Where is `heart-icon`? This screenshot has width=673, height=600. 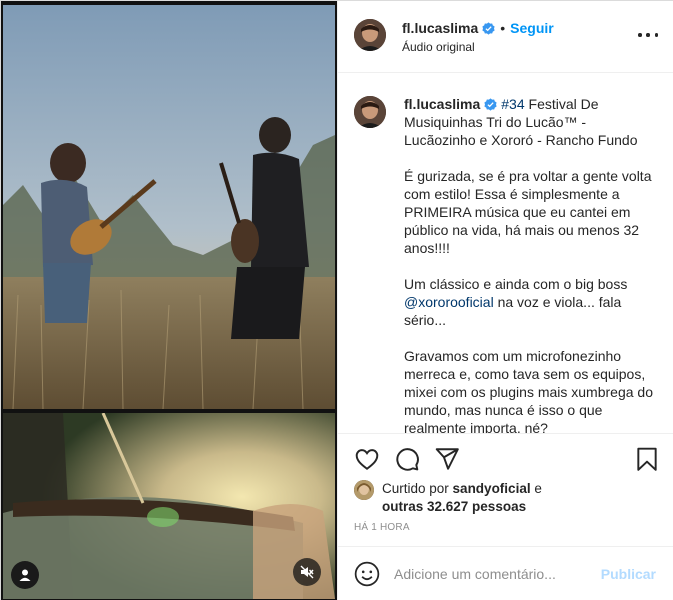
heart-icon is located at coordinates (367, 459).